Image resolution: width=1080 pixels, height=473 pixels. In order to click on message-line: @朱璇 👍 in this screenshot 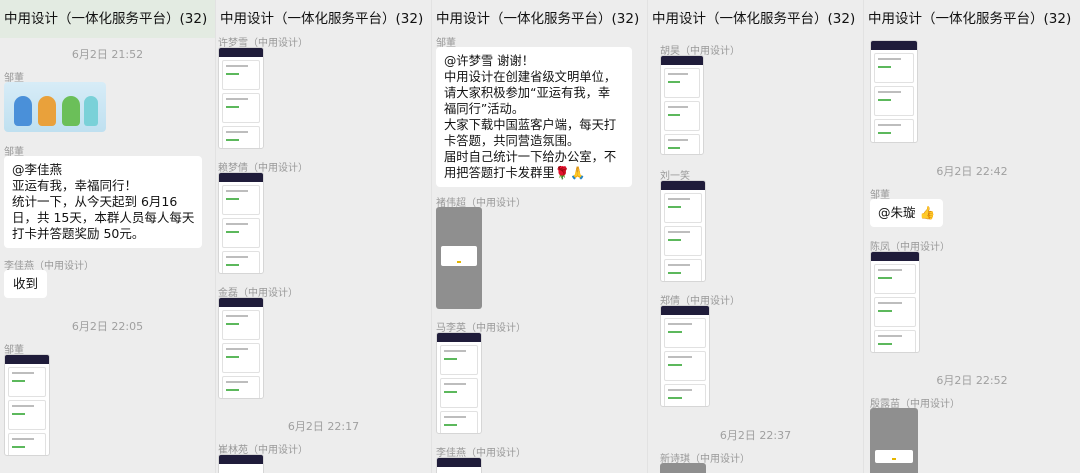, I will do `click(907, 212)`.